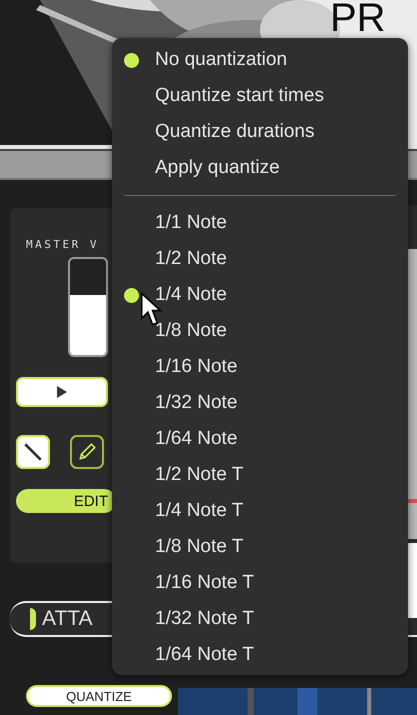  Describe the element at coordinates (99, 696) in the screenshot. I see `quantize-button: QUANTIZE` at that location.